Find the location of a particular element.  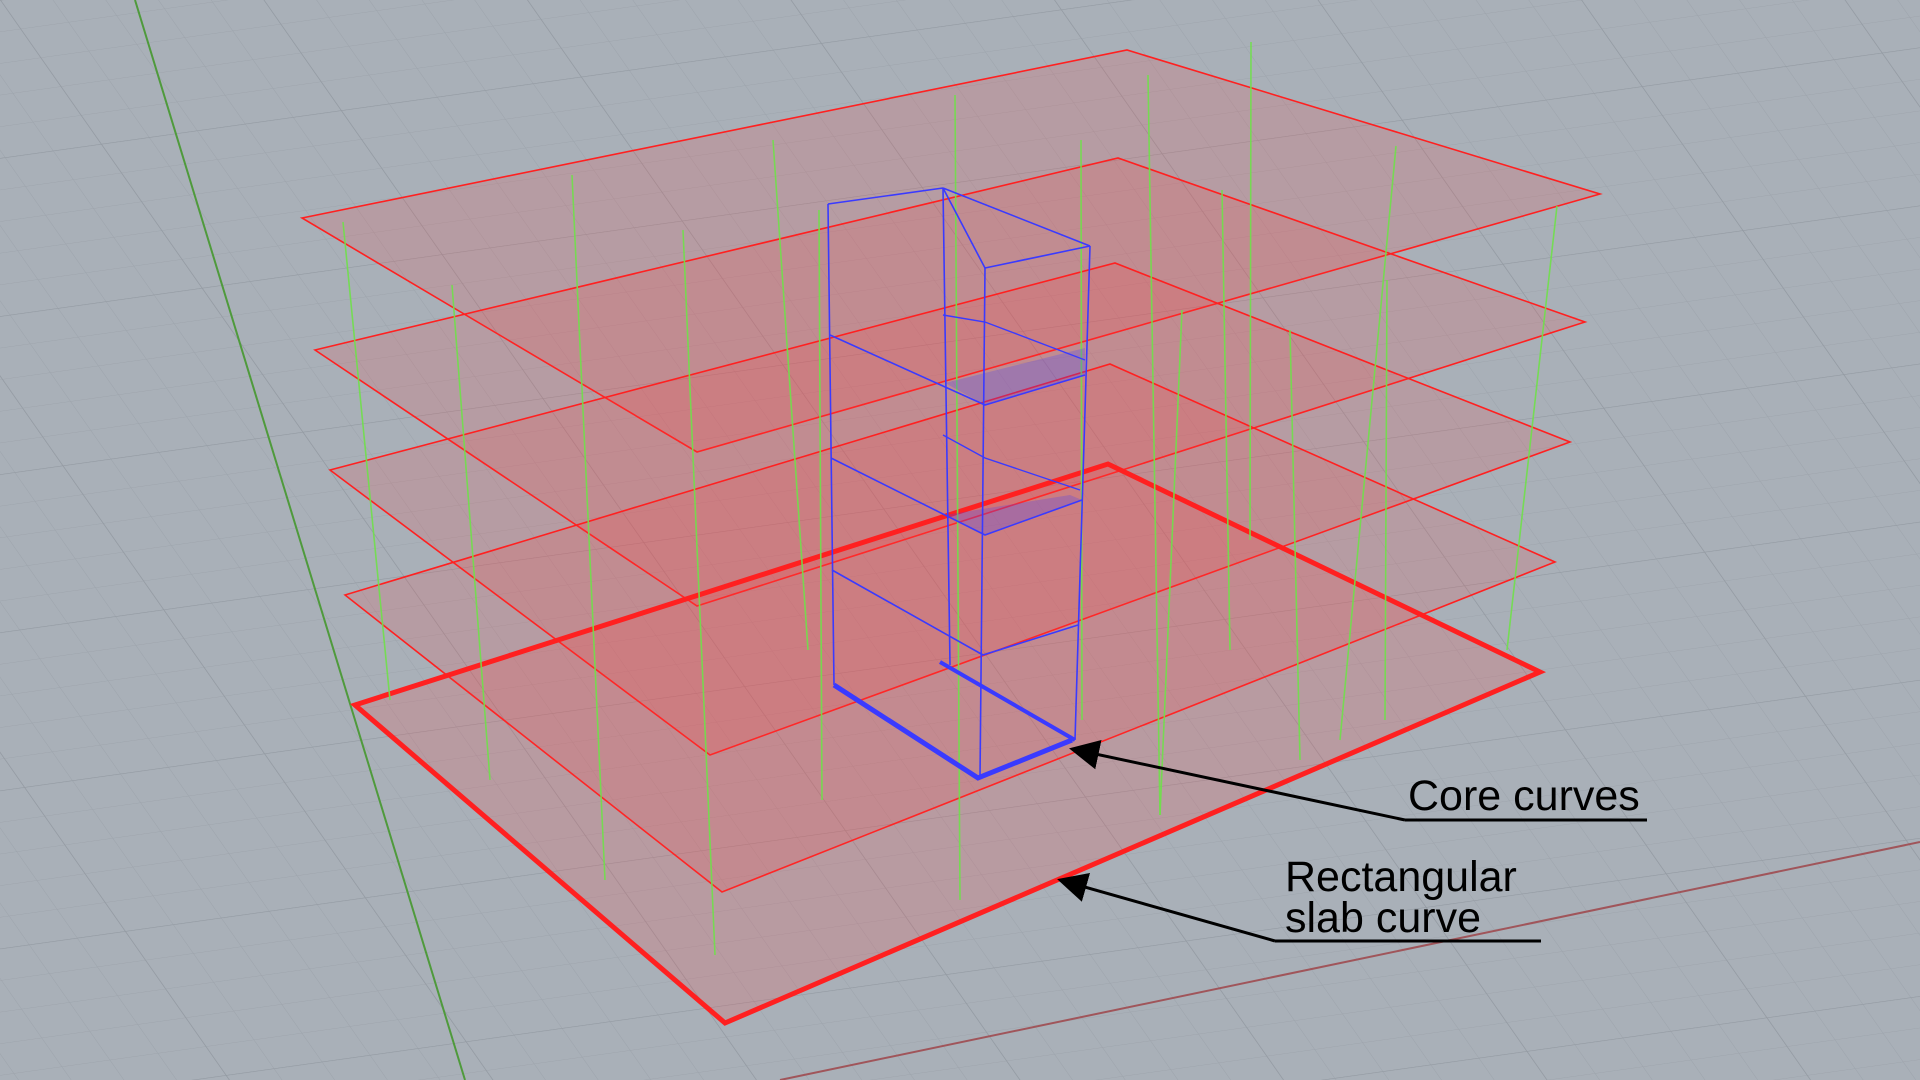

slab-label-line-2: slab curve is located at coordinates (1383, 918).